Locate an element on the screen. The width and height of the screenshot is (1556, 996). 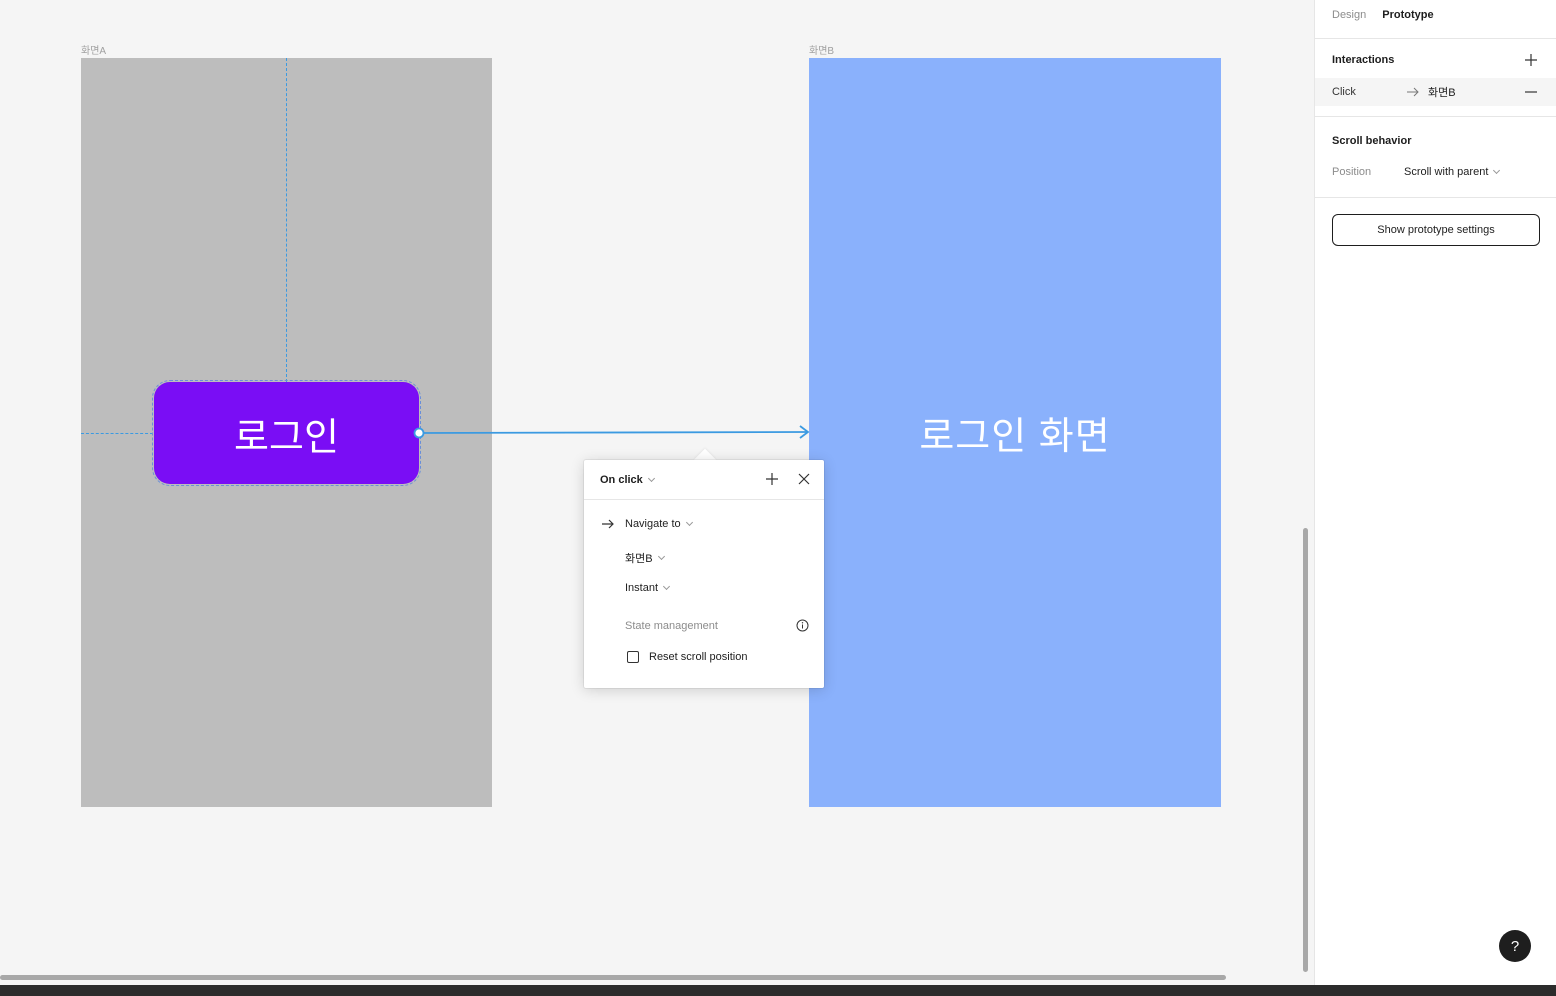
frame-b-label: 화면B is located at coordinates (821, 49).